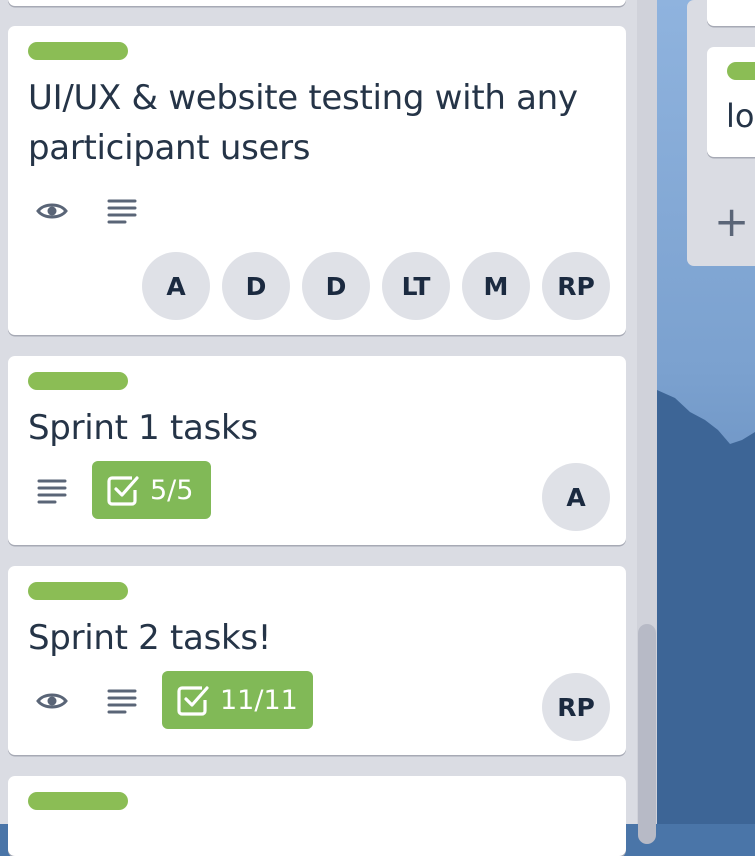 The image size is (755, 856). I want to click on checklist-count: 5/5, so click(172, 490).